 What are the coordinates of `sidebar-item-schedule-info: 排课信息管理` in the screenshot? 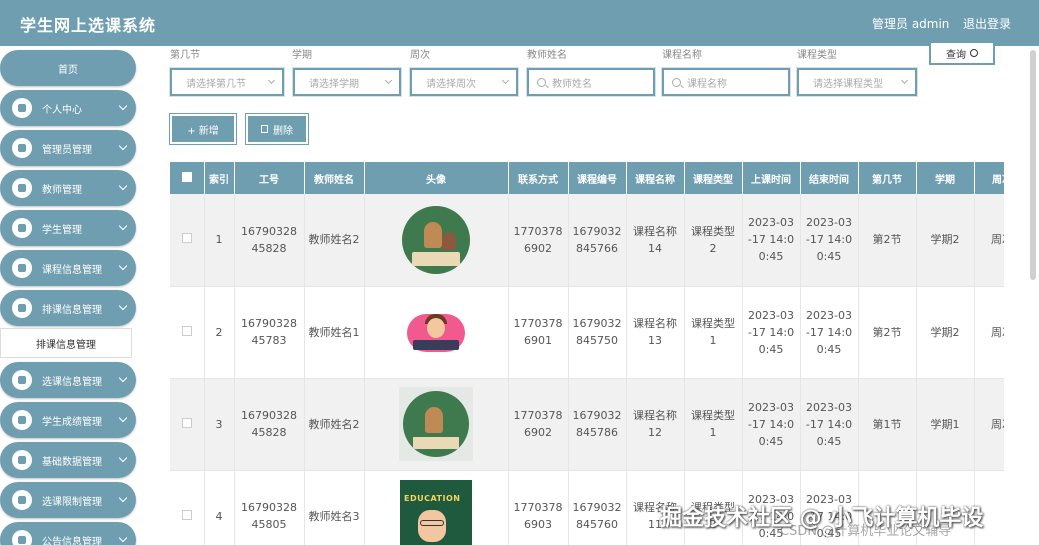 It's located at (68, 308).